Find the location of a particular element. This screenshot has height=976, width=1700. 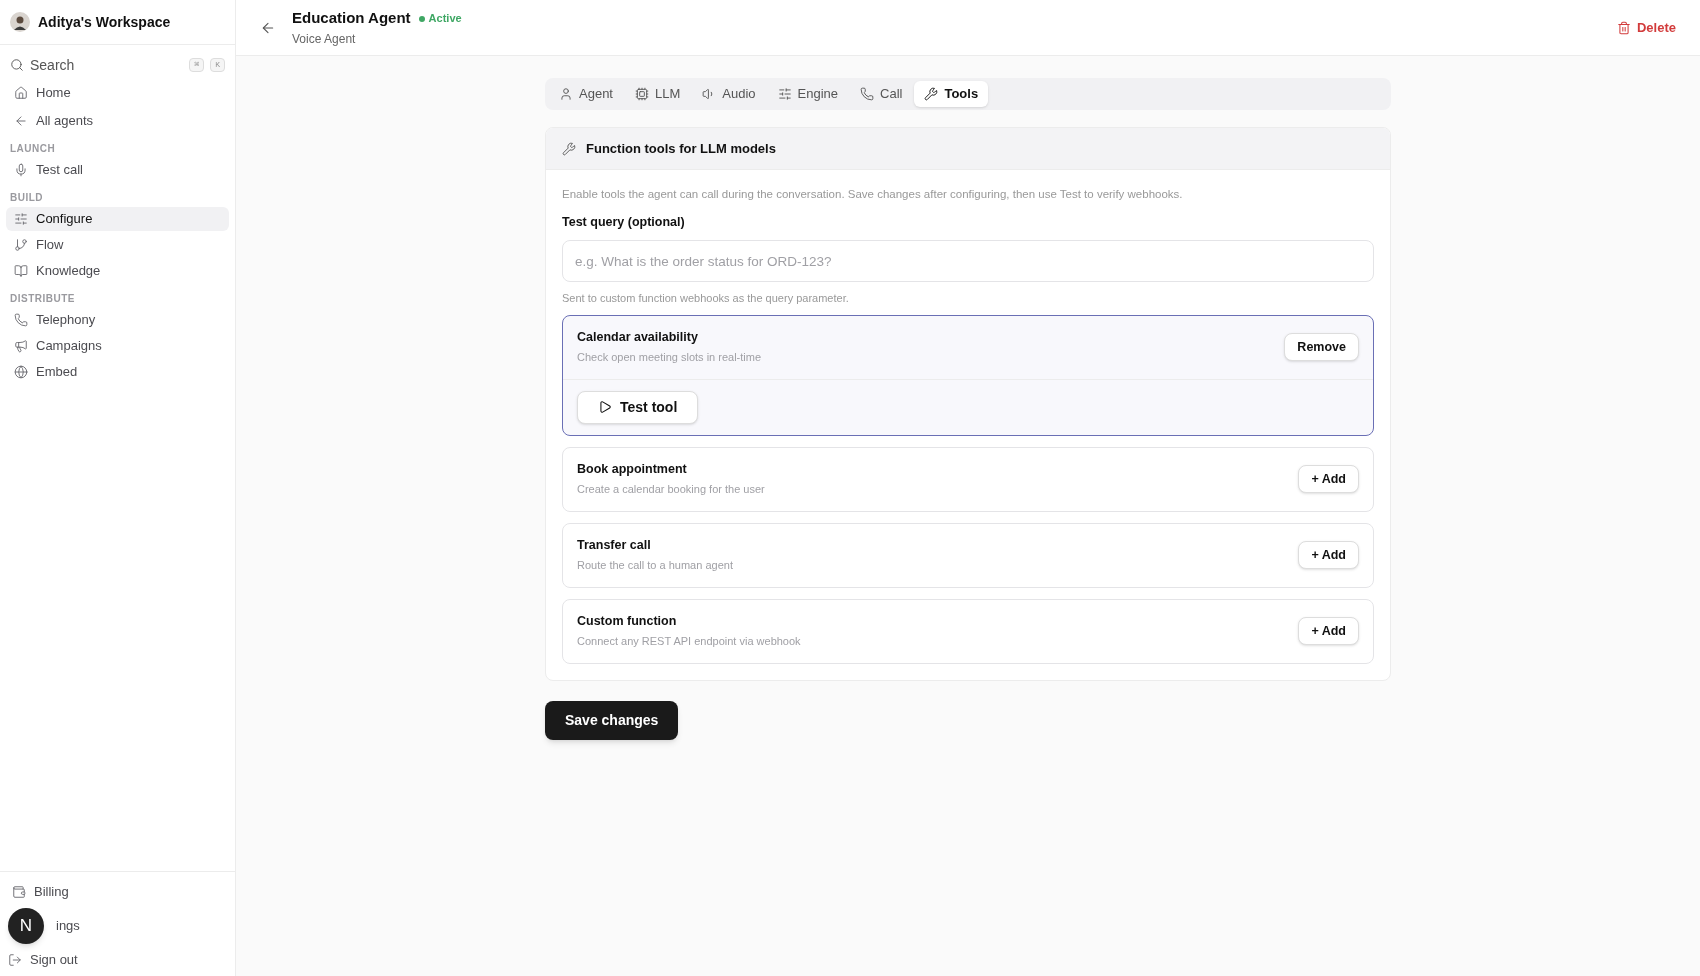

avatar-badge: N is located at coordinates (26, 926).